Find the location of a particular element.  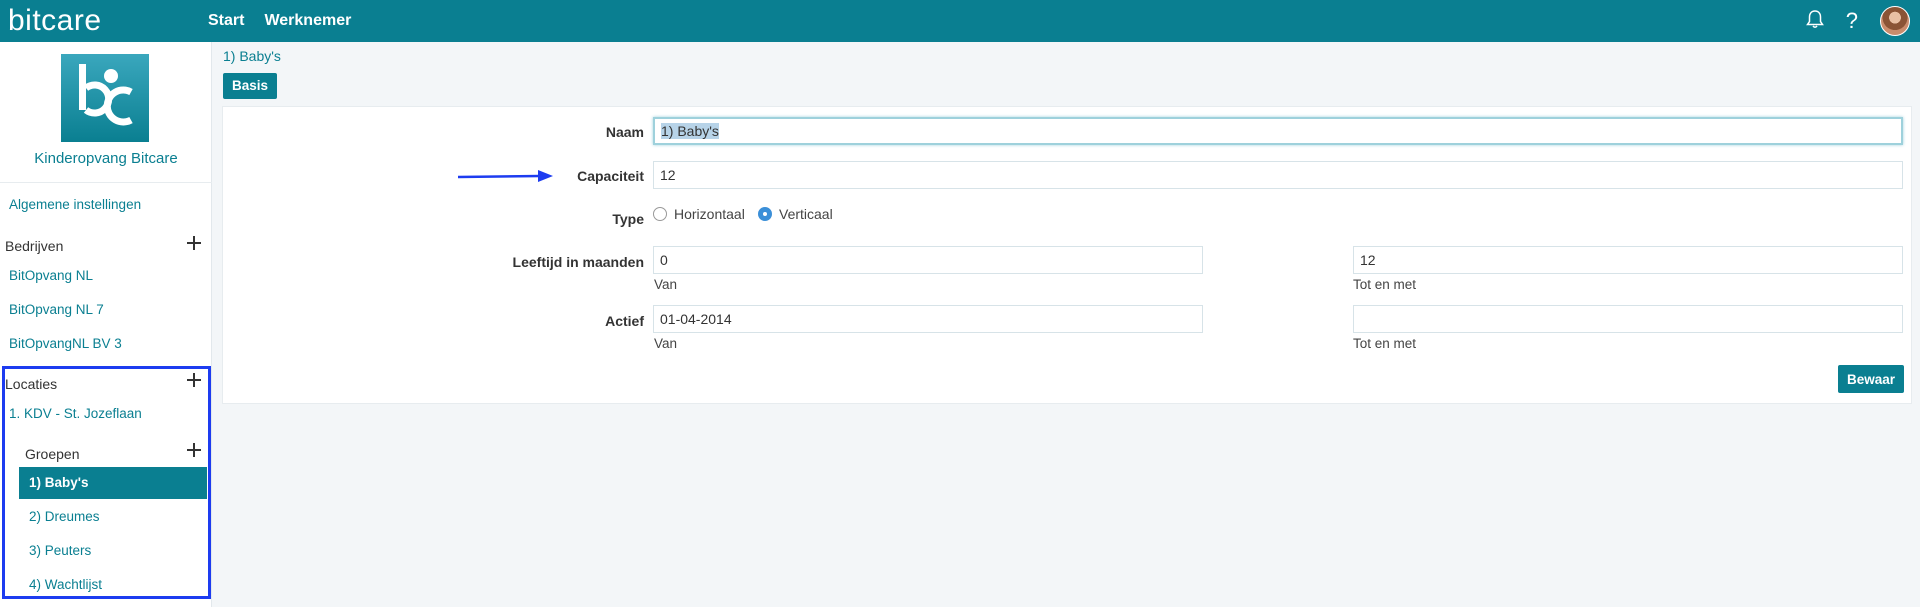

capacity-label: Capaciteit is located at coordinates (610, 176).